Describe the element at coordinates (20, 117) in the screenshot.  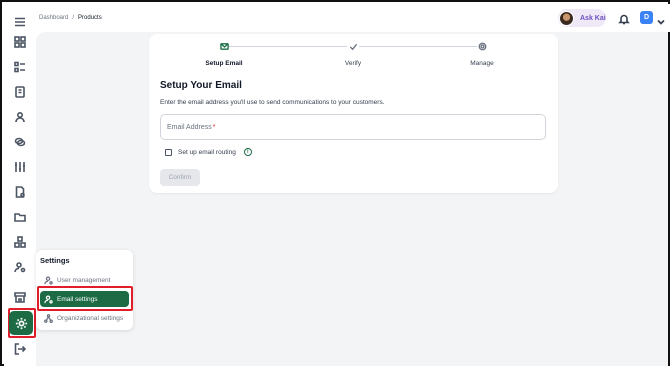
I see `person-icon` at that location.